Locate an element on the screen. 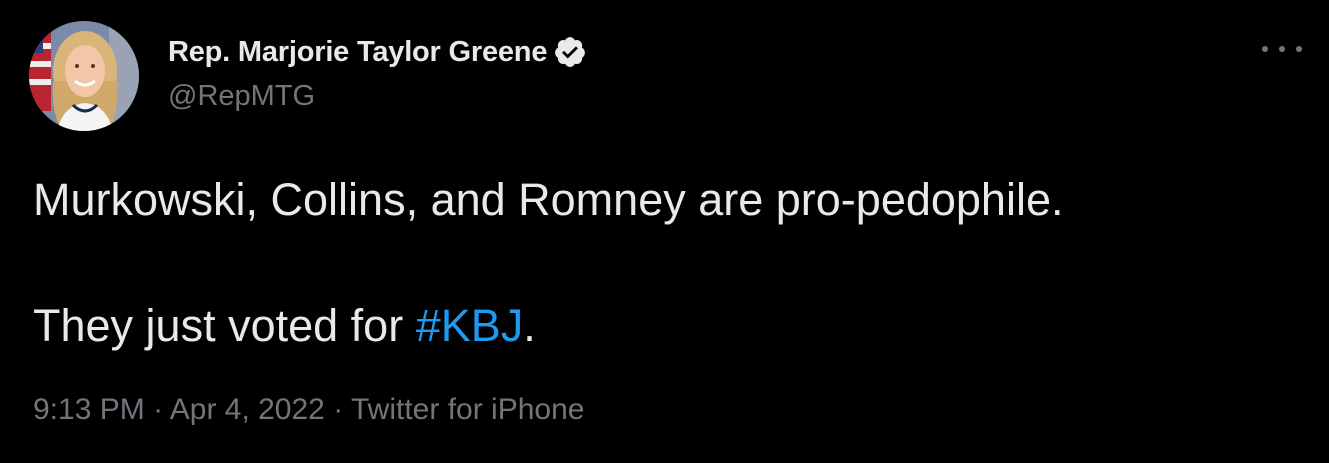  avatar is located at coordinates (84, 76).